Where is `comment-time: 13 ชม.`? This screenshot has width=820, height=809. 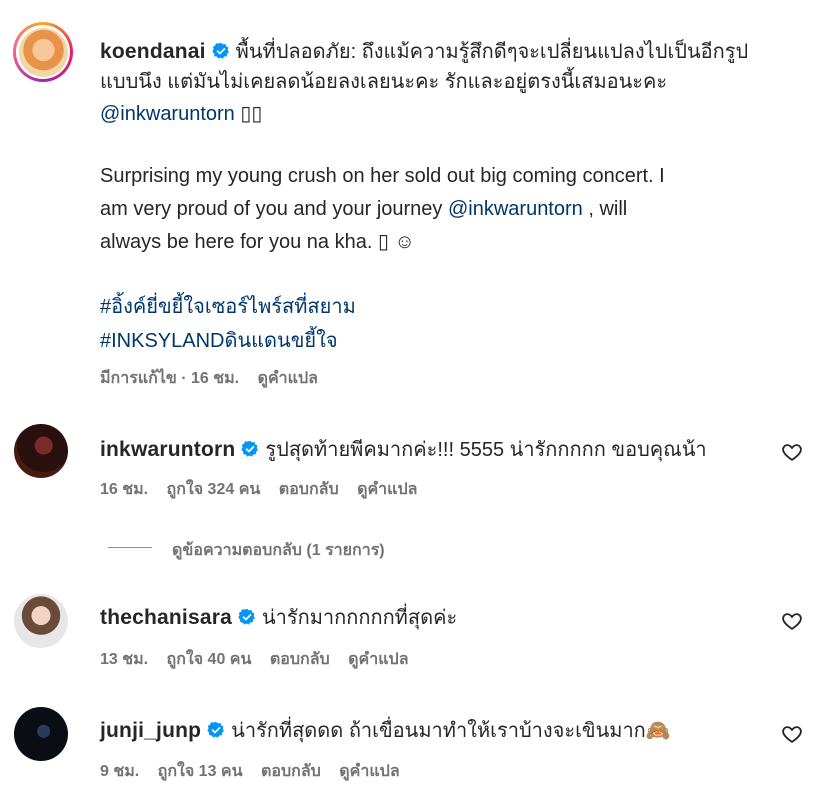
comment-time: 13 ชม. is located at coordinates (124, 659).